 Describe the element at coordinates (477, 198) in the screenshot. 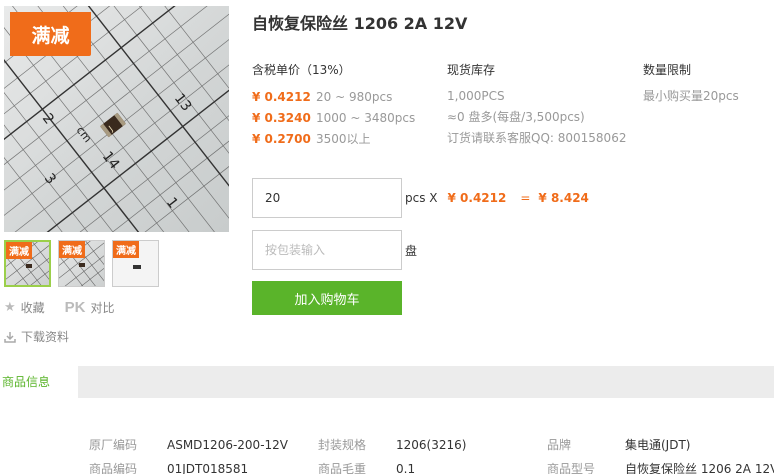

I see `quantity-unit-price: ¥ 0.4212` at that location.